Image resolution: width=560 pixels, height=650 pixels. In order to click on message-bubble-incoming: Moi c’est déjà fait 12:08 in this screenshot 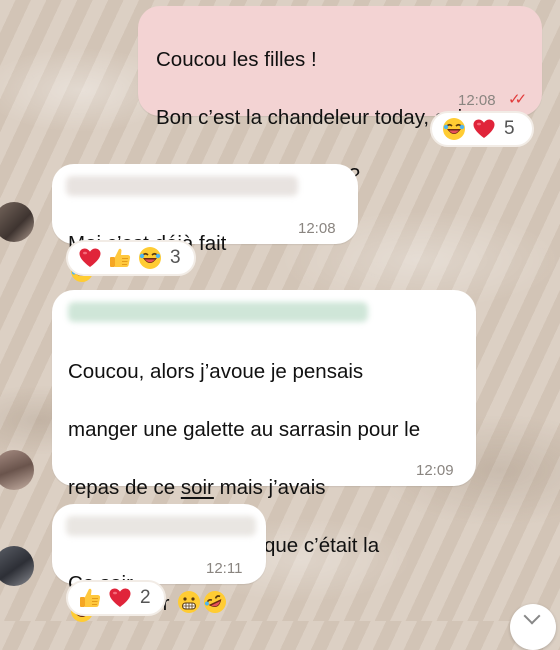, I will do `click(205, 204)`.